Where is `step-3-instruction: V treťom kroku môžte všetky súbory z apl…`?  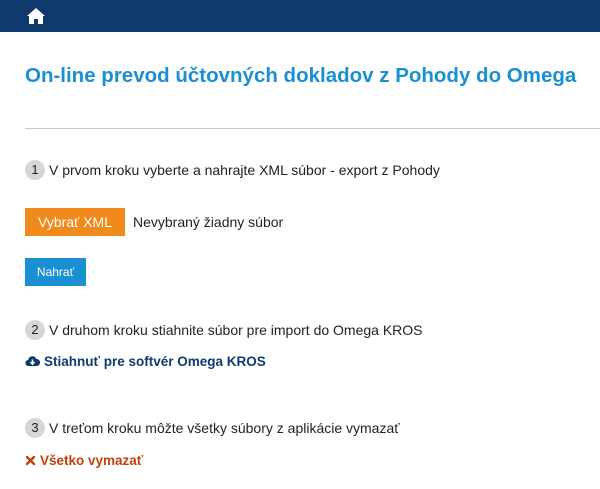 step-3-instruction: V treťom kroku môžte všetky súbory z apl… is located at coordinates (224, 428).